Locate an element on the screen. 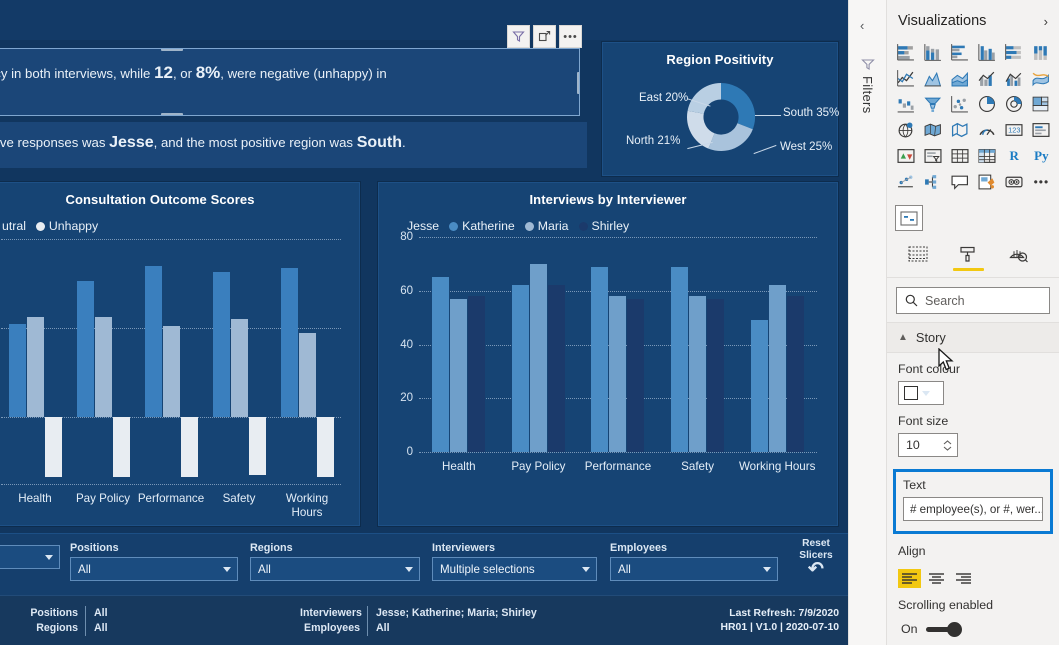  stacked-bar-chart-icon is located at coordinates (905, 52).